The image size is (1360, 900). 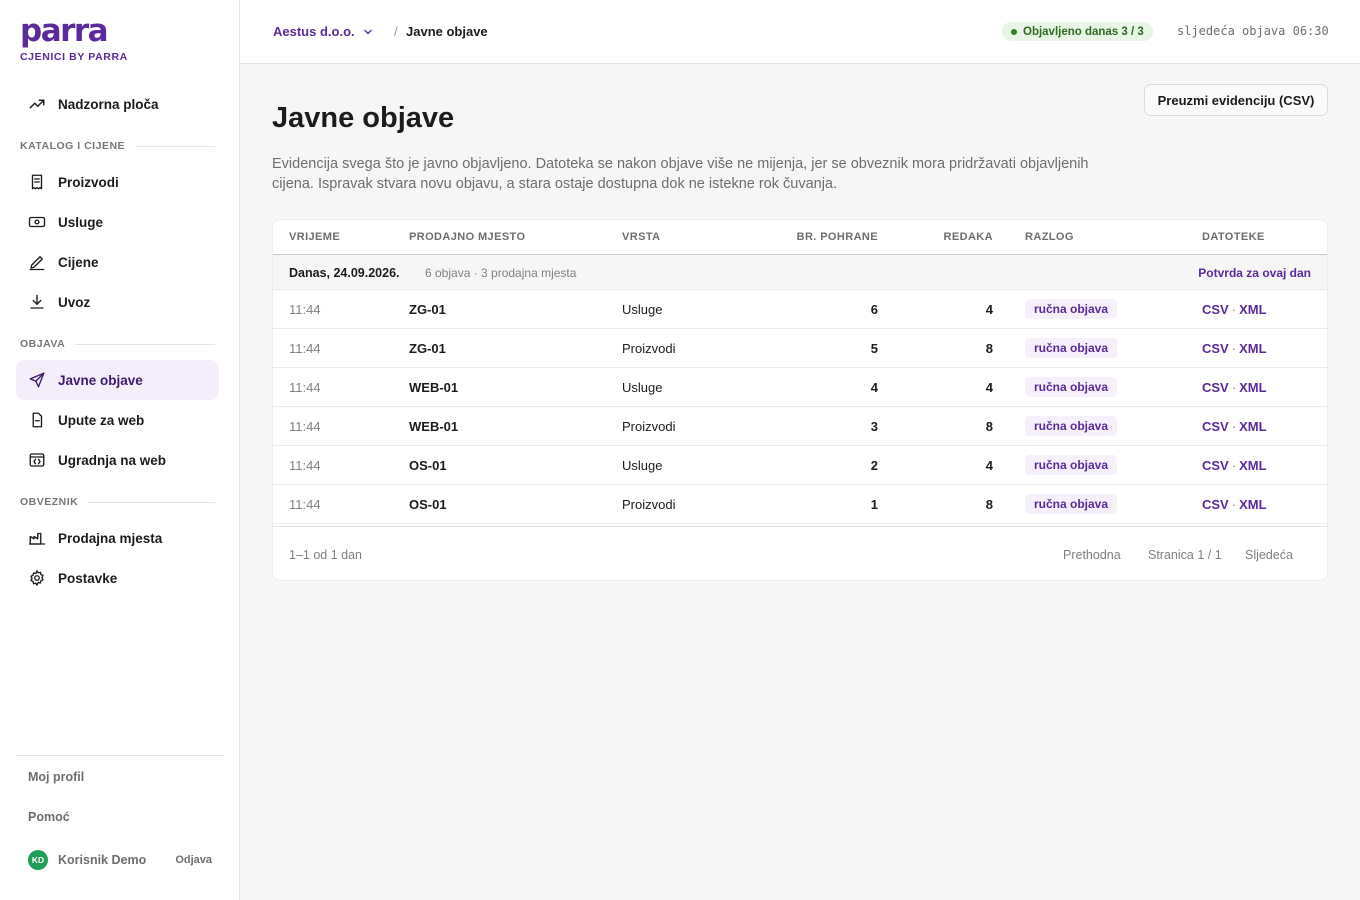 What do you see at coordinates (117, 222) in the screenshot?
I see `sidebar-item-services: Usluge` at bounding box center [117, 222].